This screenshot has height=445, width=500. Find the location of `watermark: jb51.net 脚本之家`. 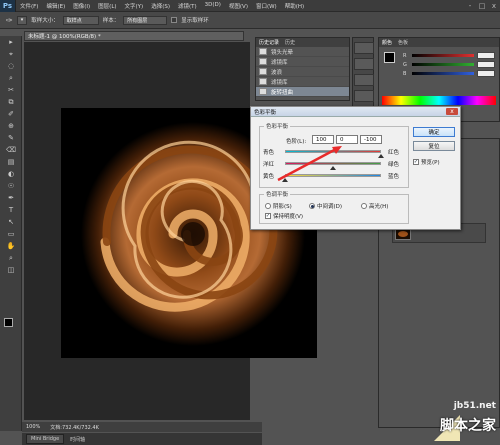

watermark: jb51.net 脚本之家 is located at coordinates (448, 421).